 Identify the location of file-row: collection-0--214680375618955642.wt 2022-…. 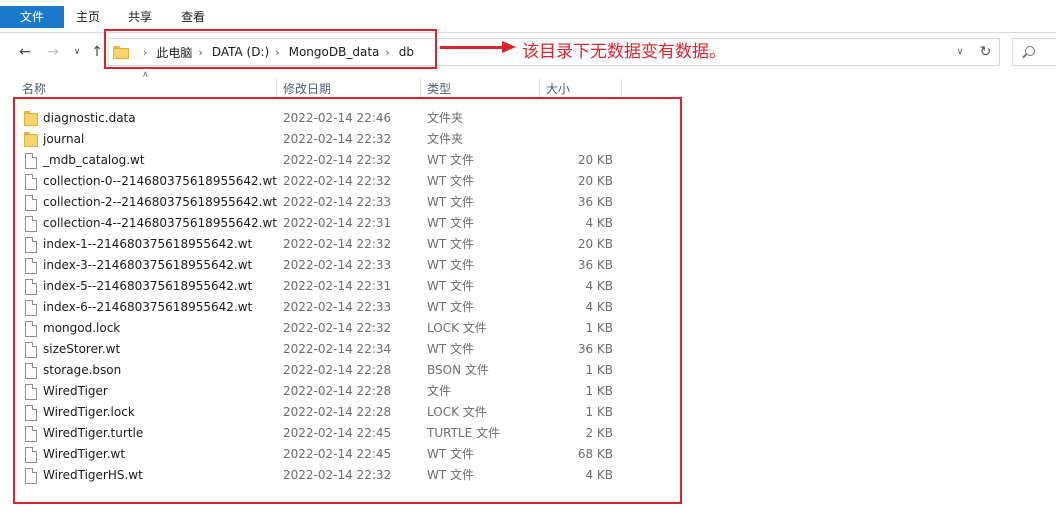
(322, 181).